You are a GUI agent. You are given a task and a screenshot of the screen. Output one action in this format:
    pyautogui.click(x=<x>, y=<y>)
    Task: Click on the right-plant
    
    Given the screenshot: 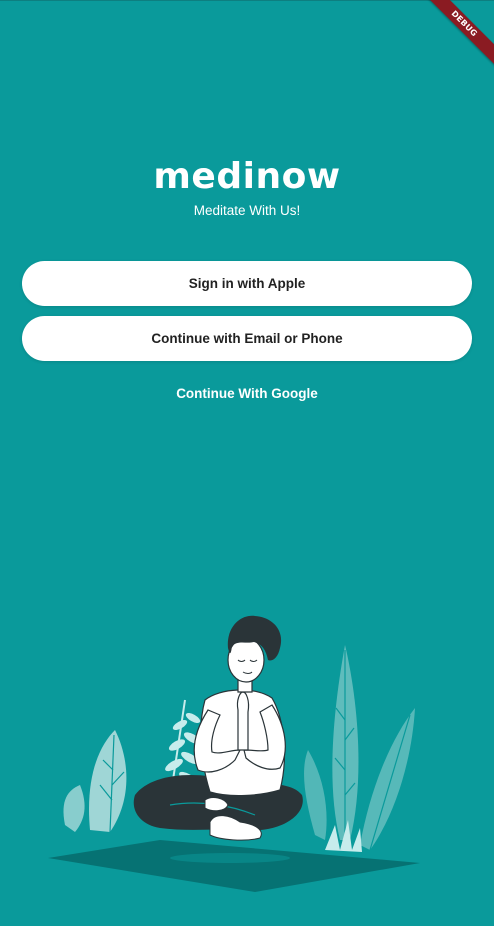 What is the action you would take?
    pyautogui.click(x=359, y=747)
    